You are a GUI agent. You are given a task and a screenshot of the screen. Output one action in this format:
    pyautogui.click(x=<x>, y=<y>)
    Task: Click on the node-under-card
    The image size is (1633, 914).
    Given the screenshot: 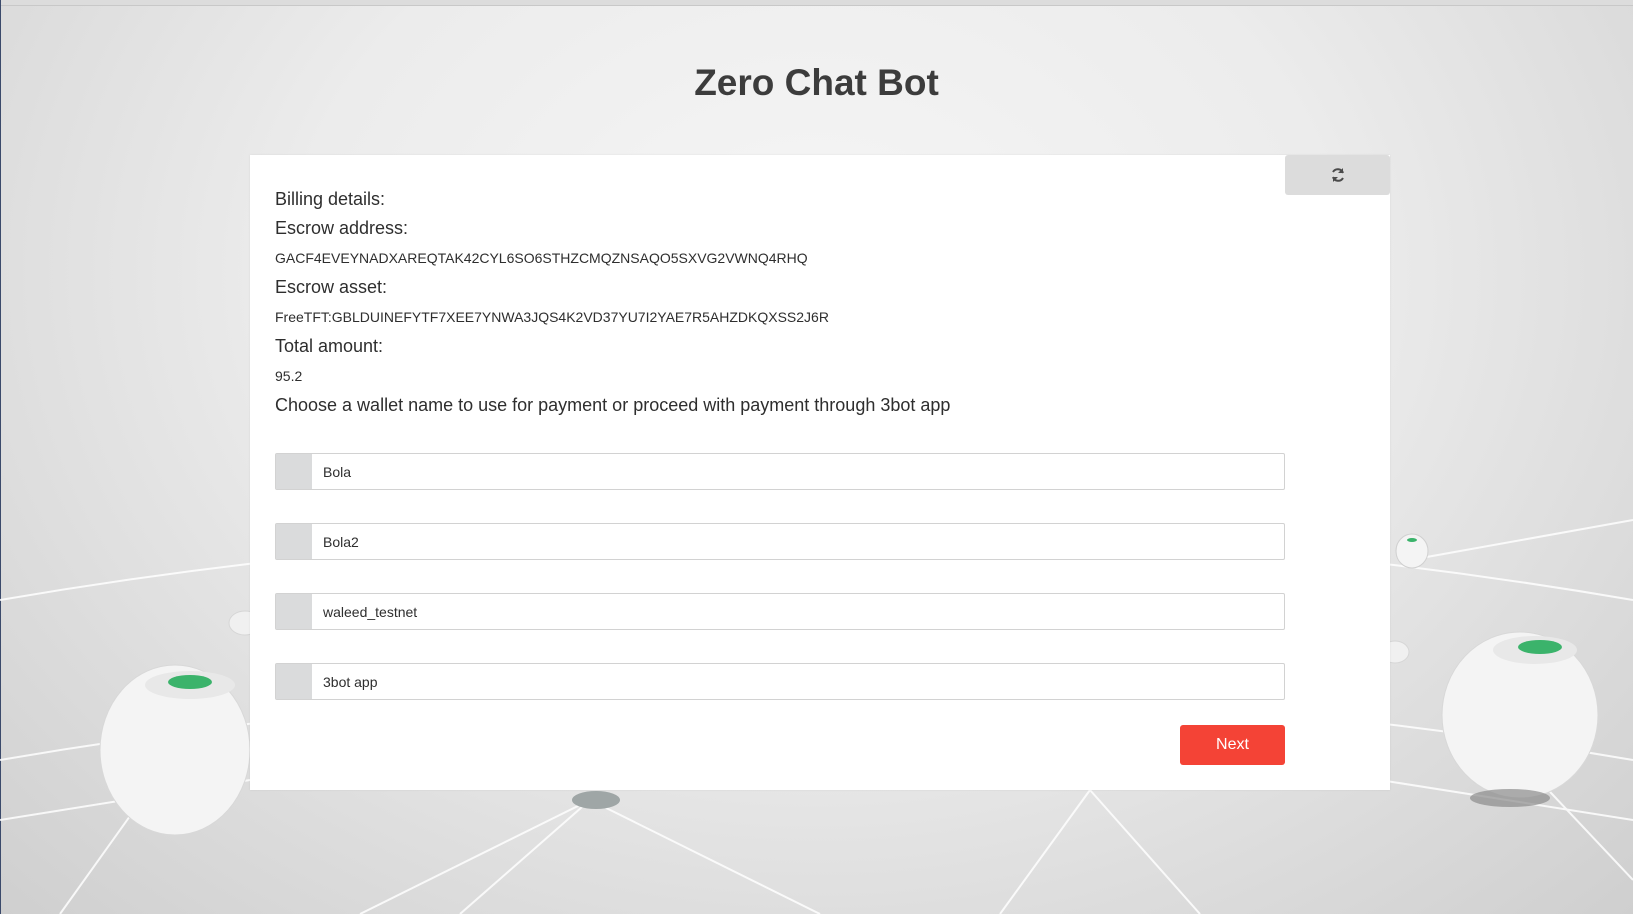 What is the action you would take?
    pyautogui.click(x=596, y=800)
    